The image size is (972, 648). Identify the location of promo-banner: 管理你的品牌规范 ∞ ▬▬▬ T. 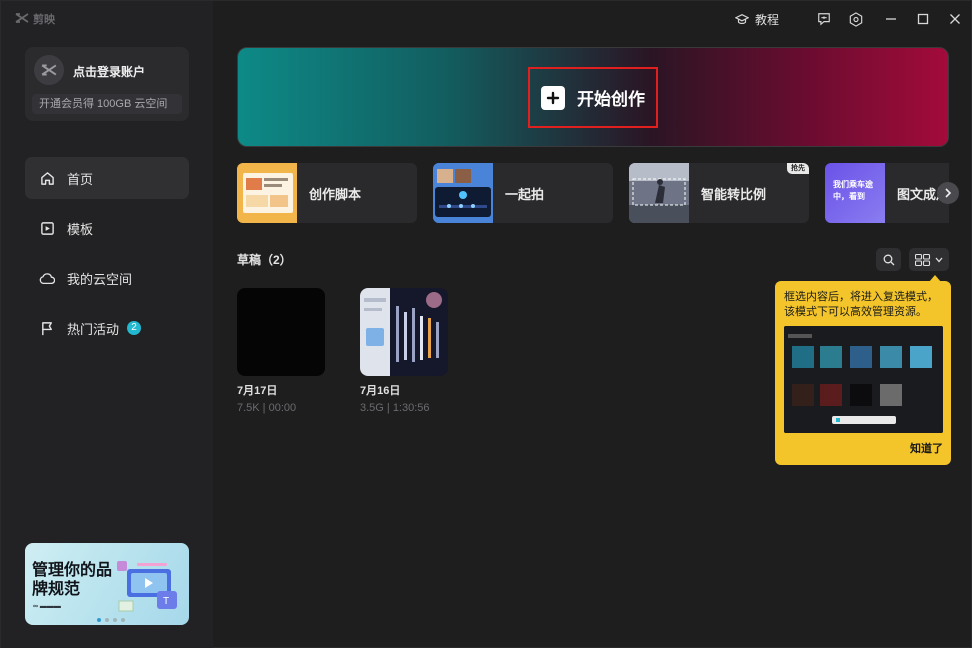
(107, 584).